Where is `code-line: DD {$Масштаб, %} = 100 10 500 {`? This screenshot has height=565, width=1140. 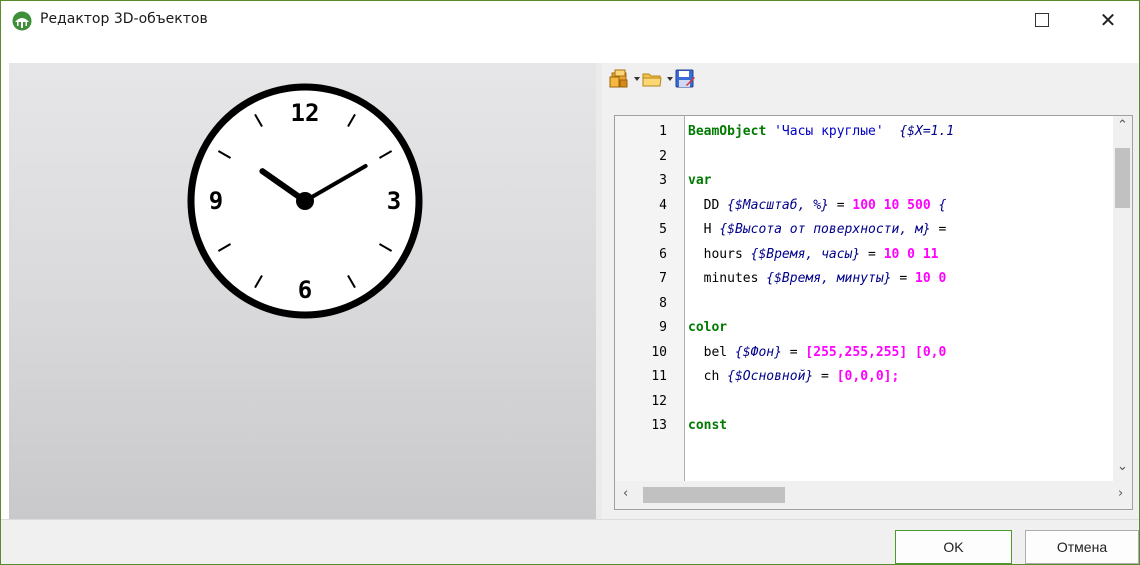
code-line: DD {$Масштаб, %} = 100 10 500 { is located at coordinates (817, 205).